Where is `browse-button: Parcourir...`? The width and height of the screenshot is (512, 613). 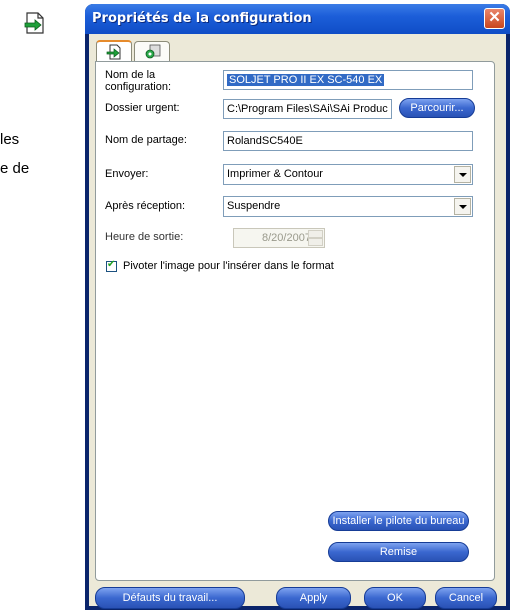
browse-button: Parcourir... is located at coordinates (437, 108).